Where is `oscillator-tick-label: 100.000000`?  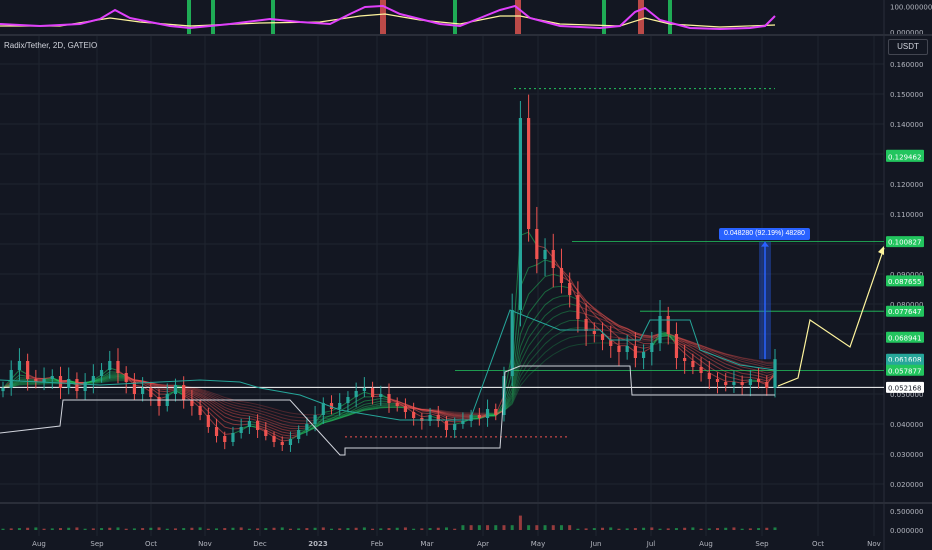
oscillator-tick-label: 100.000000 is located at coordinates (911, 8).